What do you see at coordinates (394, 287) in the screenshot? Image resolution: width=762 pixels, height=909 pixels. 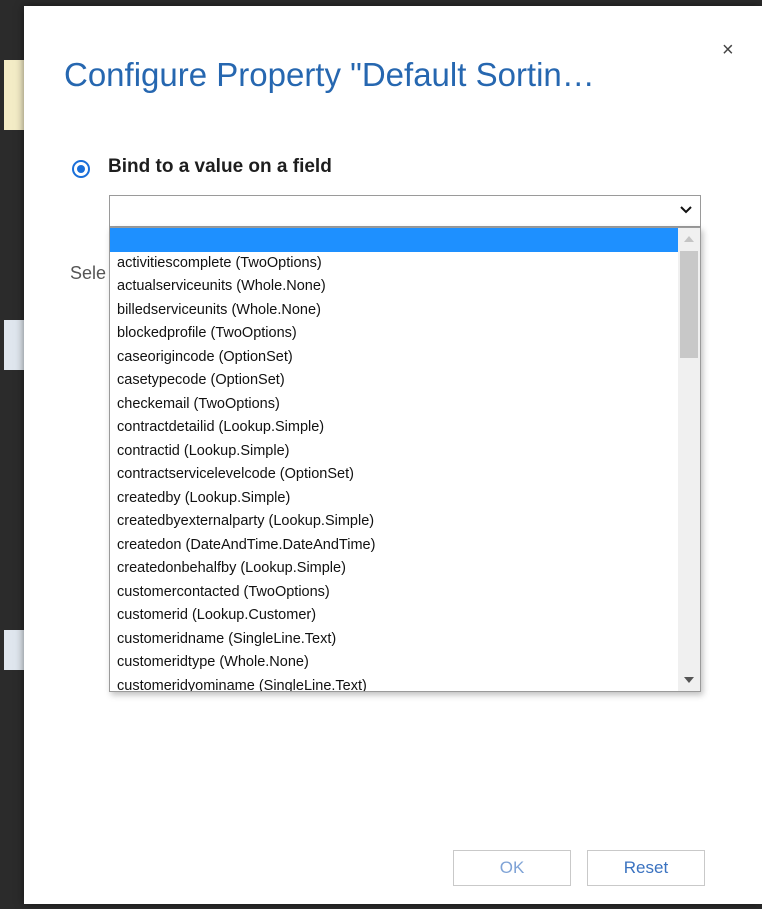 I see `dropdown-option: actualserviceunits (Whole.None)` at bounding box center [394, 287].